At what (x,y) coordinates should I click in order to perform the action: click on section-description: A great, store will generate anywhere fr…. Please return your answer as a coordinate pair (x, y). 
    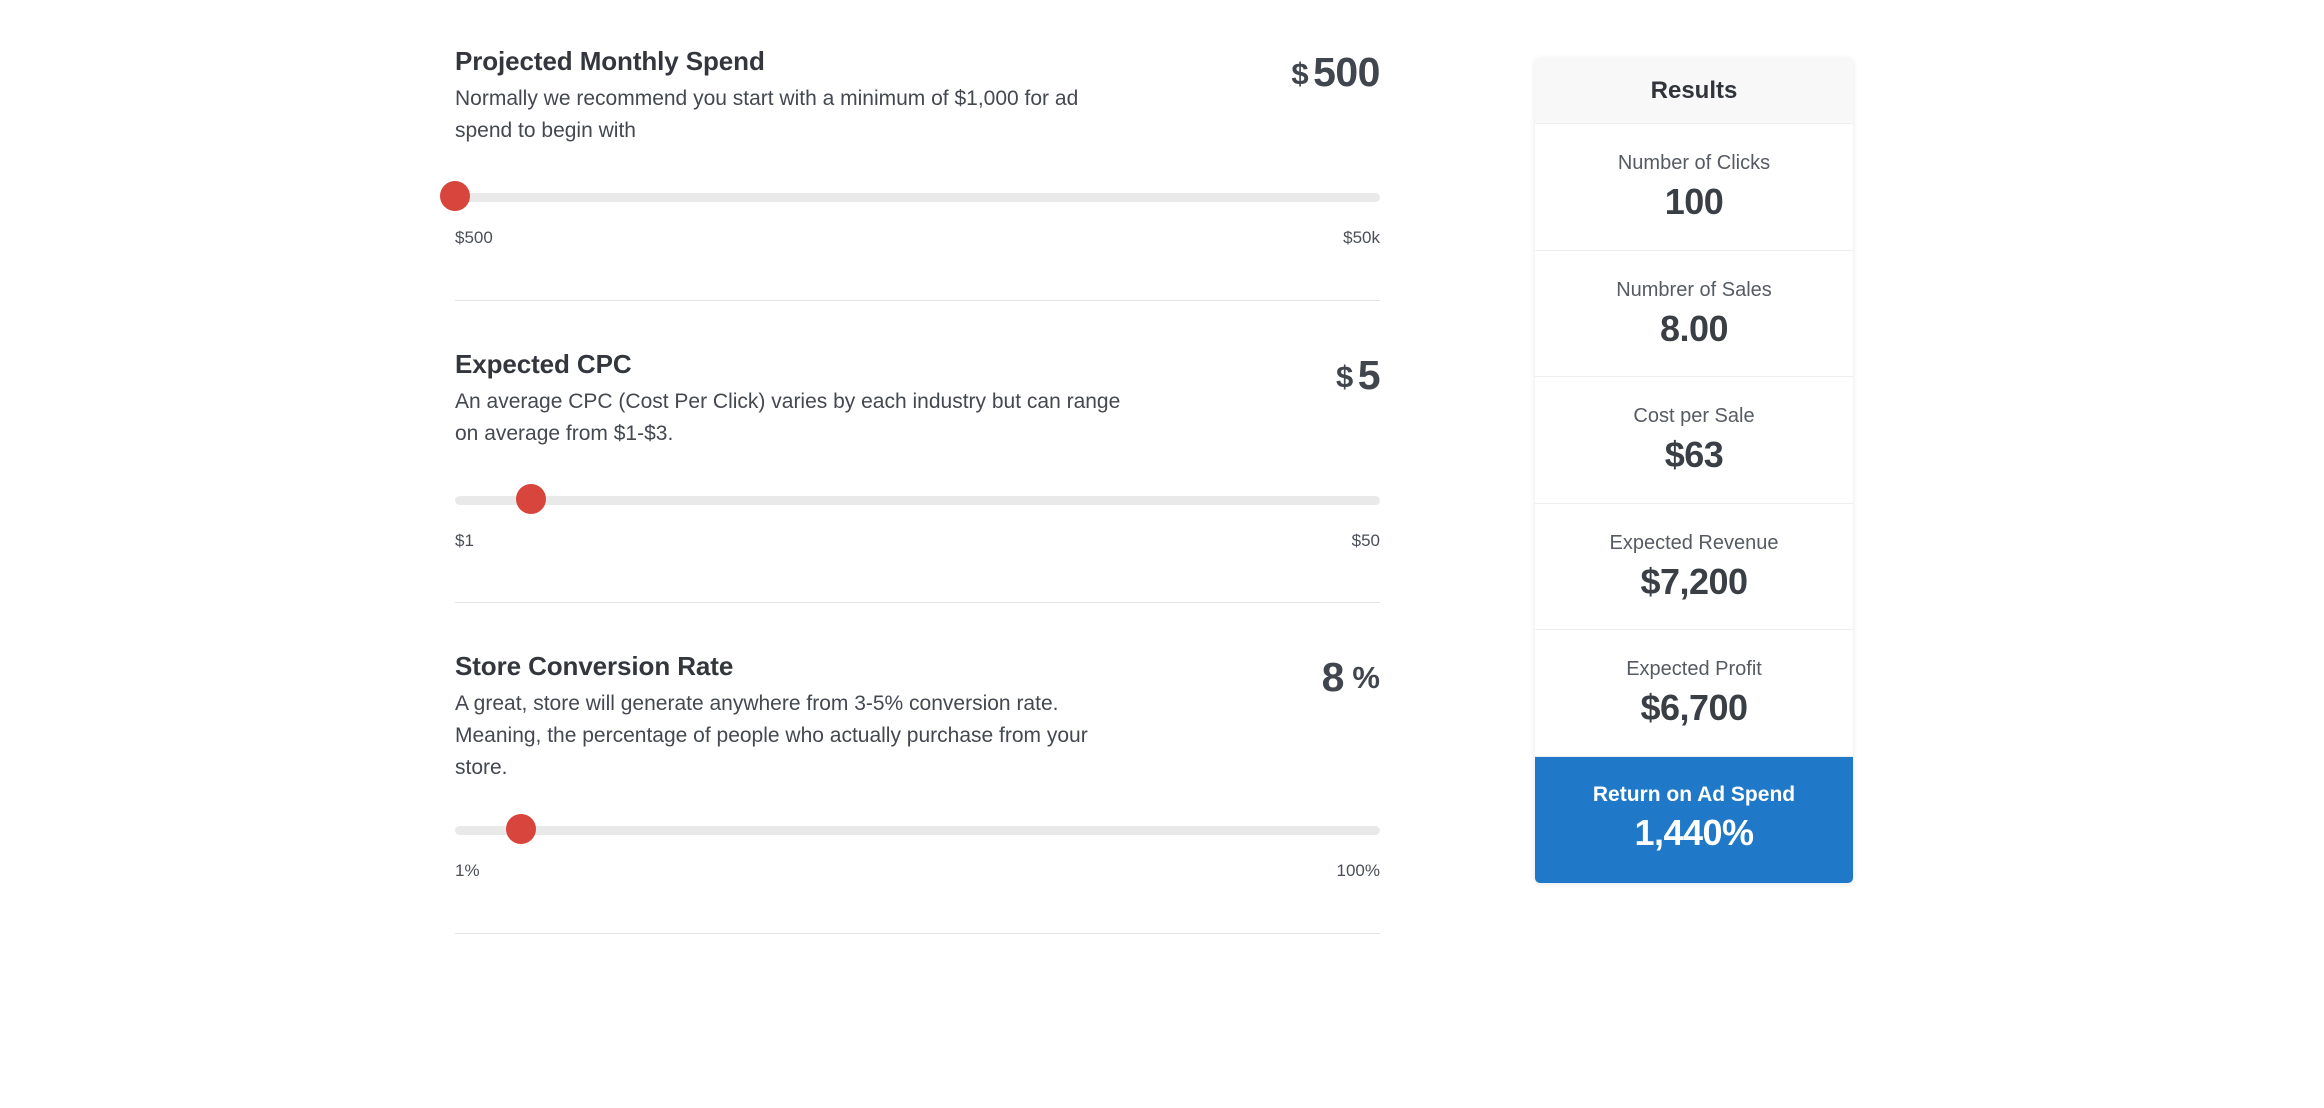
    Looking at the image, I should click on (771, 735).